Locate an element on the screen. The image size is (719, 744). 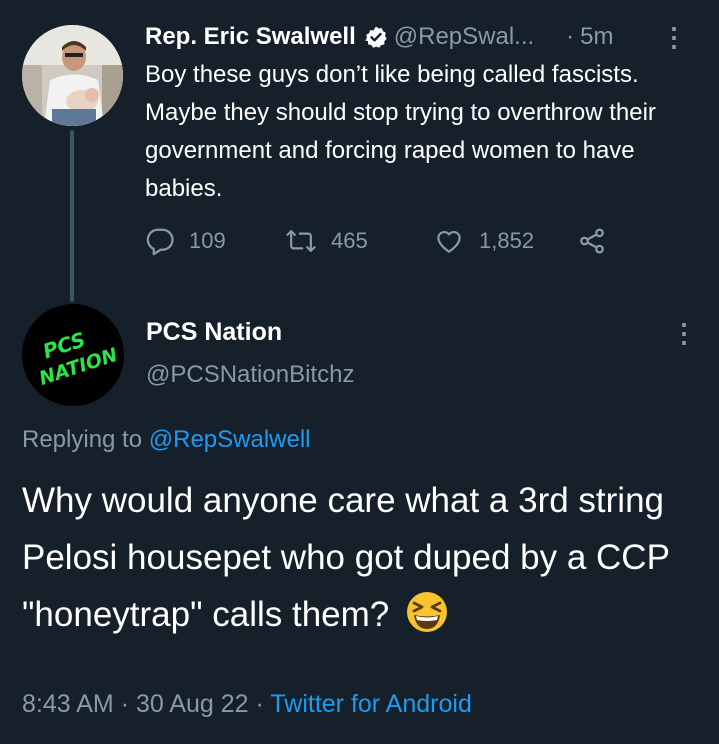
pcs-nation-logo: PCS NATION is located at coordinates (73, 355).